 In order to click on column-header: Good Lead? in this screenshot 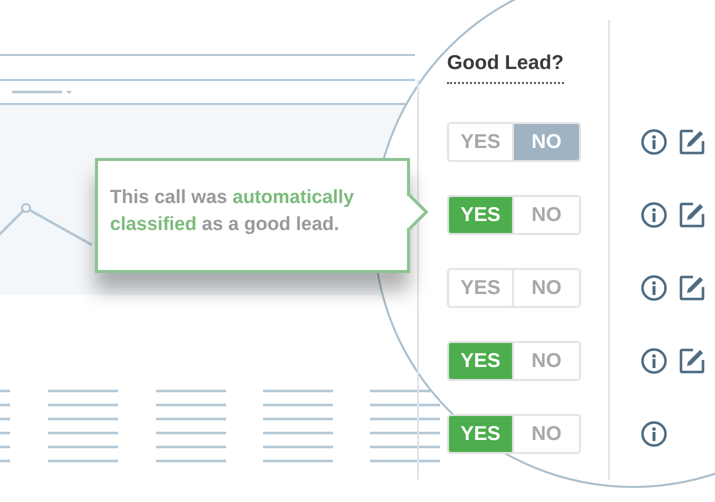, I will do `click(505, 66)`.